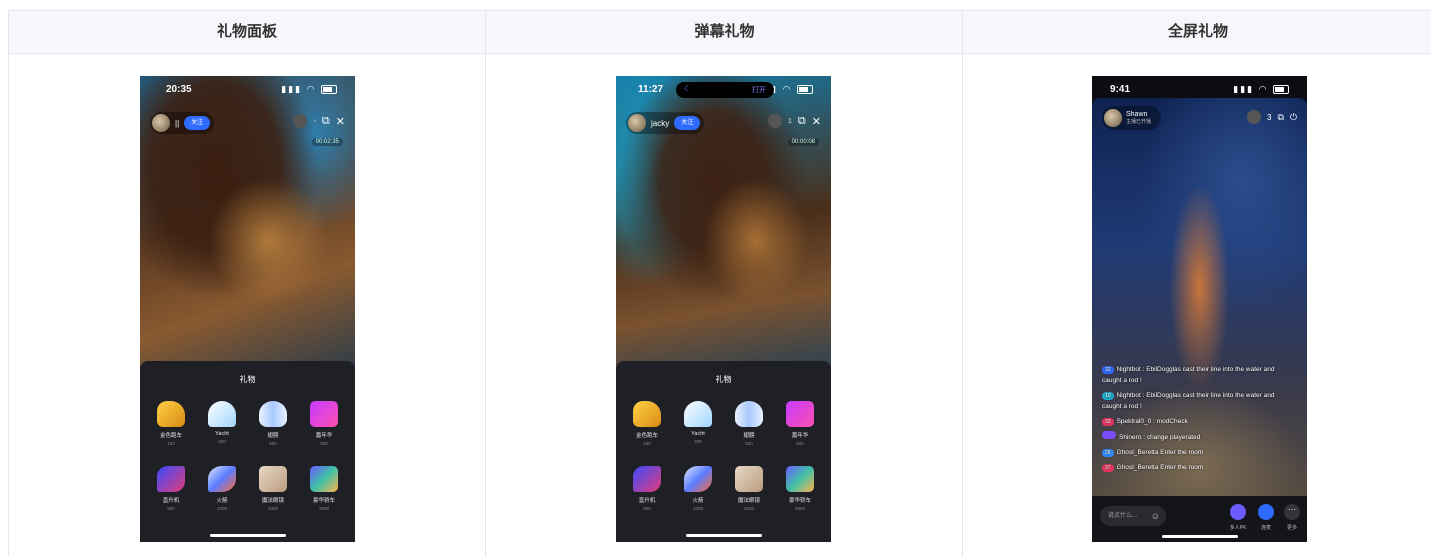 The height and width of the screenshot is (557, 1431). I want to click on luxury-car-icon, so click(324, 479).